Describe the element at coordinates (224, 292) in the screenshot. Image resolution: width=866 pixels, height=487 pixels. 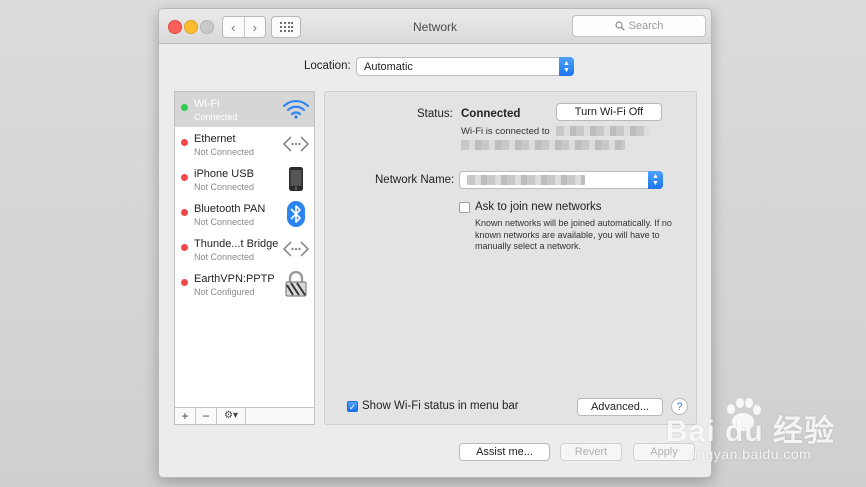
I see `service-status: Not Configured` at that location.